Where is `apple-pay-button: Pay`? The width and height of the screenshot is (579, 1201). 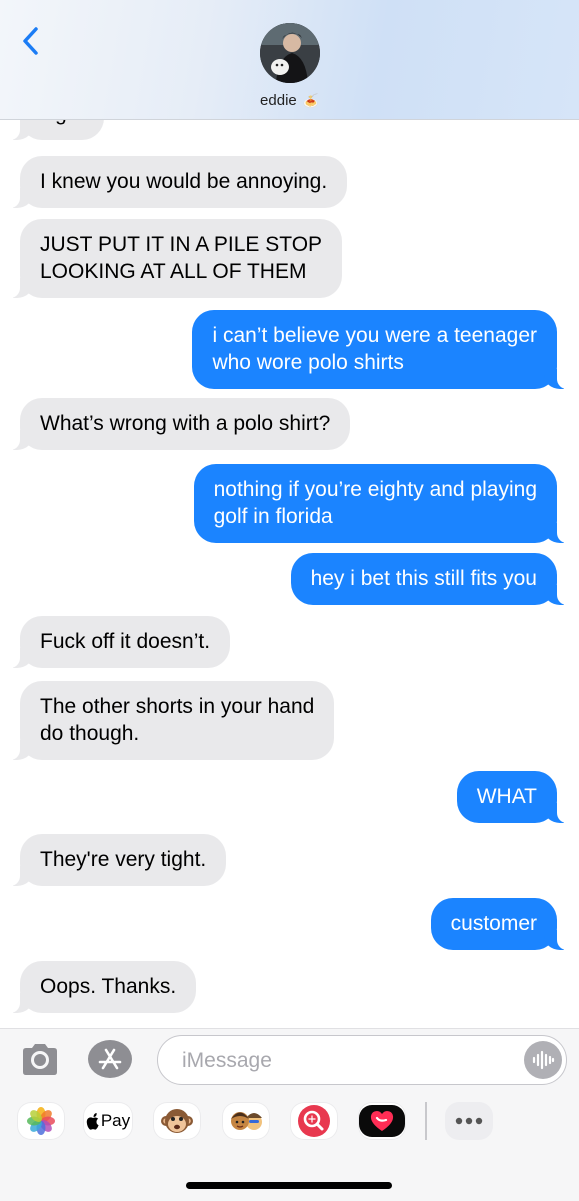 apple-pay-button: Pay is located at coordinates (108, 1121).